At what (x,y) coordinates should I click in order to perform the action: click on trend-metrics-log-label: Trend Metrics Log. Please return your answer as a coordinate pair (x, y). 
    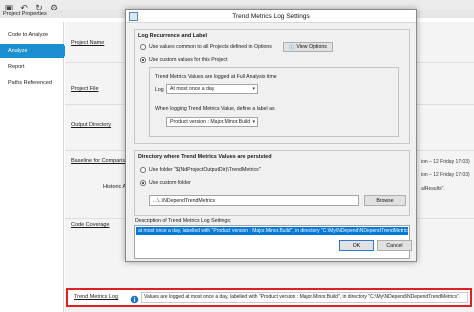
    Looking at the image, I should click on (96, 297).